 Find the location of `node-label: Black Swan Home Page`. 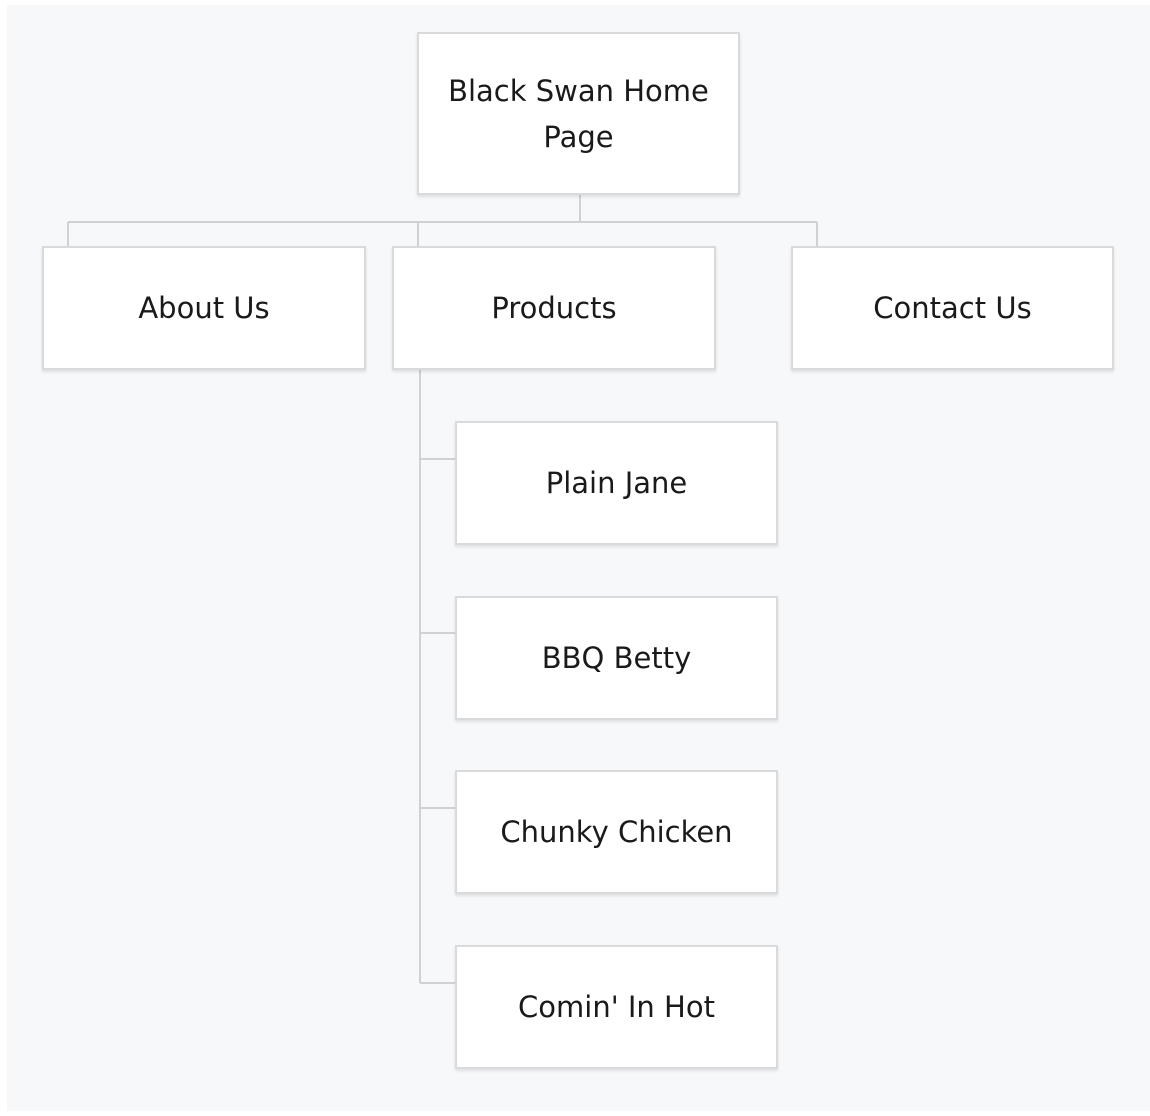

node-label: Black Swan Home Page is located at coordinates (578, 113).